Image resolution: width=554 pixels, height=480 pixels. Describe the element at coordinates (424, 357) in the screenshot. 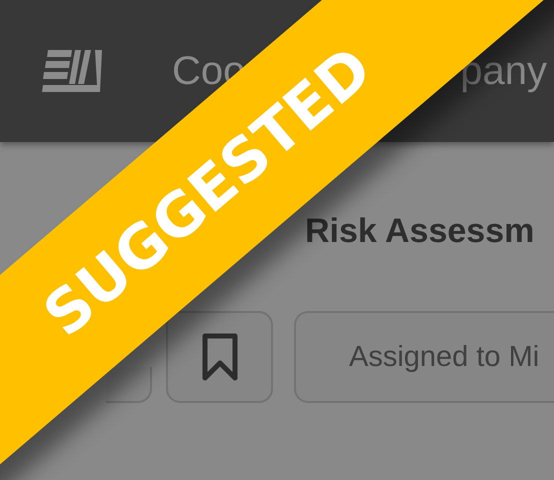

I see `assigned-button: Assigned to Mi` at that location.